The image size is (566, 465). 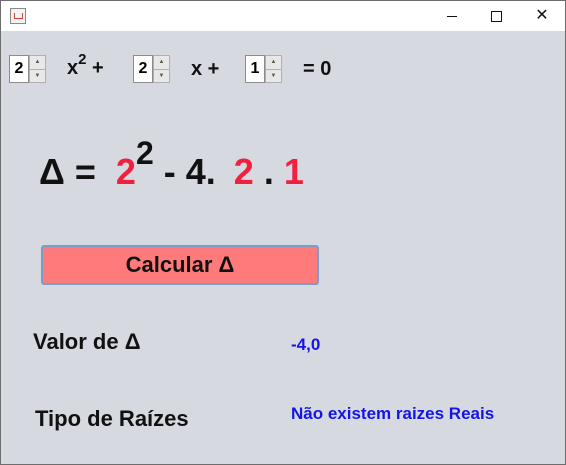 What do you see at coordinates (18, 16) in the screenshot?
I see `java-app-icon` at bounding box center [18, 16].